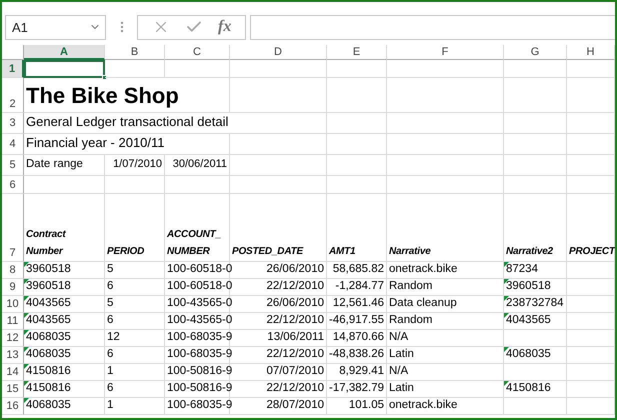 The width and height of the screenshot is (617, 420). What do you see at coordinates (342, 252) in the screenshot?
I see `column-heading: AMT1` at bounding box center [342, 252].